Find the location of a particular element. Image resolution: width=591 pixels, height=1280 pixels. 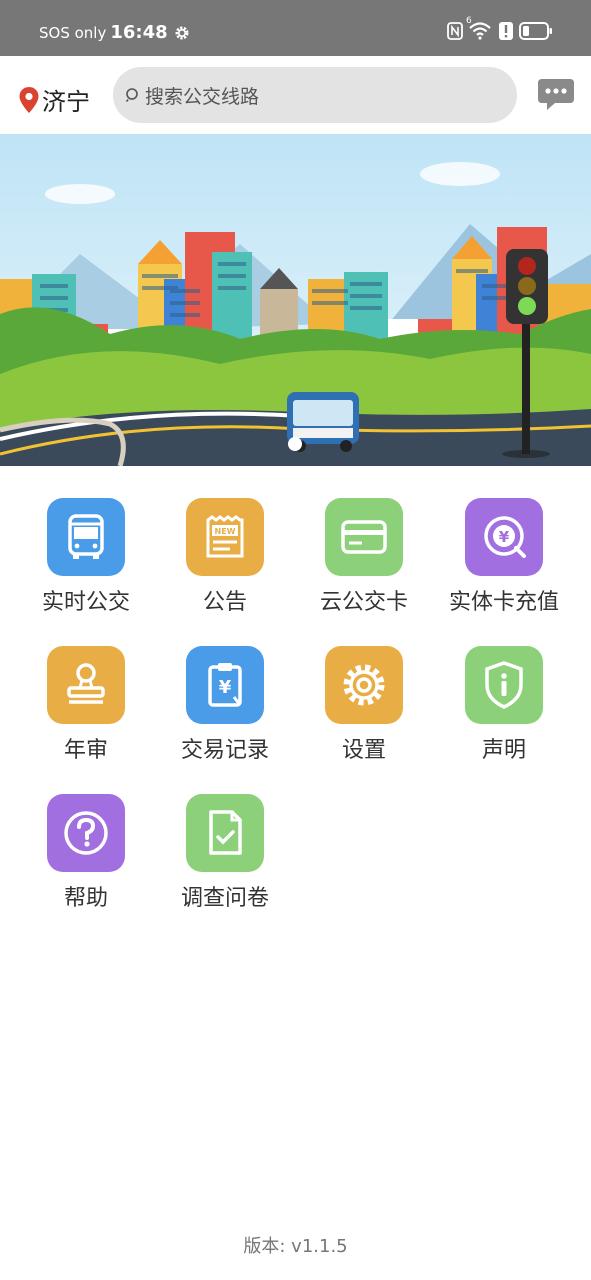

menu-item-transactions: ¥ 交易记录 is located at coordinates (225, 700).